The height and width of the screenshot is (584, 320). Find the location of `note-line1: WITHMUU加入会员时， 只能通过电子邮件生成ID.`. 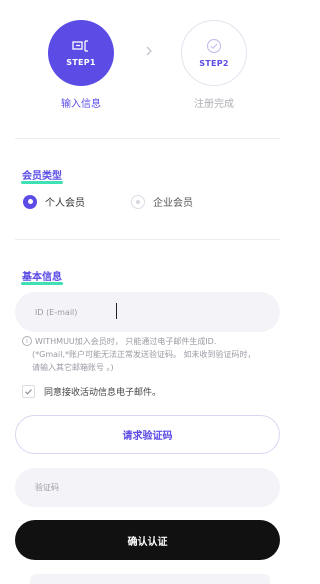

note-line1: WITHMUU加入会员时， 只能通过电子邮件生成ID. is located at coordinates (126, 341).